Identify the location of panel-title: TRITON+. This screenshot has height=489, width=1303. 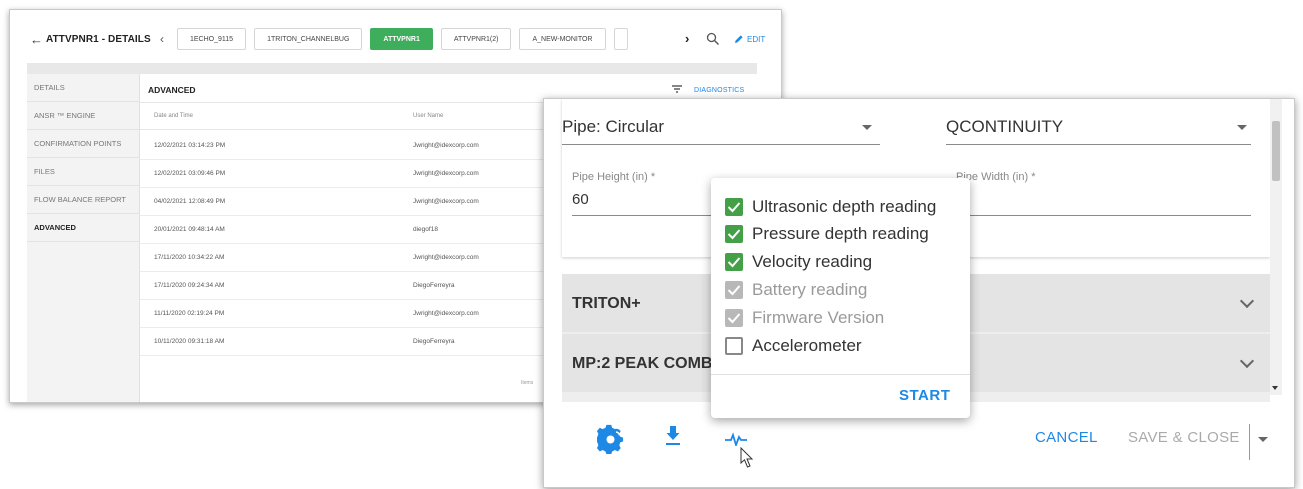
(606, 303).